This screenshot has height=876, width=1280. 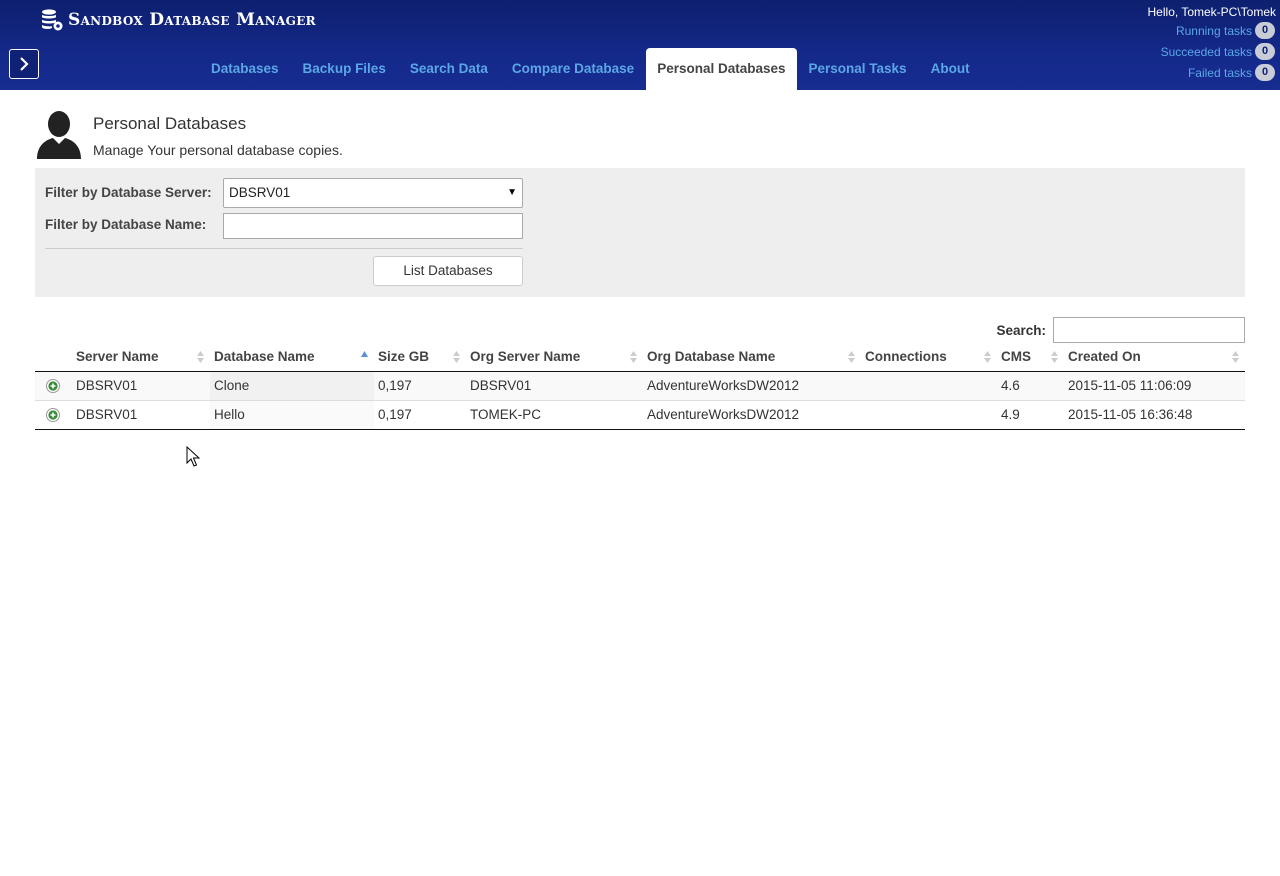 I want to click on tab-about: About, so click(x=950, y=69).